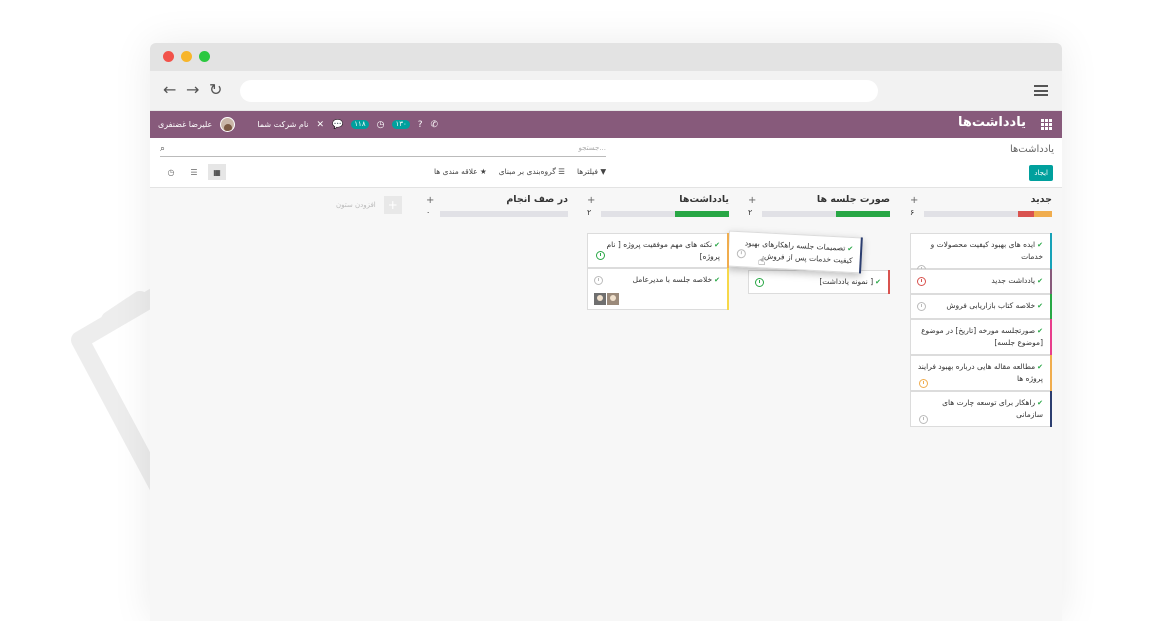 This screenshot has width=1156, height=621. Describe the element at coordinates (392, 205) in the screenshot. I see `plus-icon: +` at that location.